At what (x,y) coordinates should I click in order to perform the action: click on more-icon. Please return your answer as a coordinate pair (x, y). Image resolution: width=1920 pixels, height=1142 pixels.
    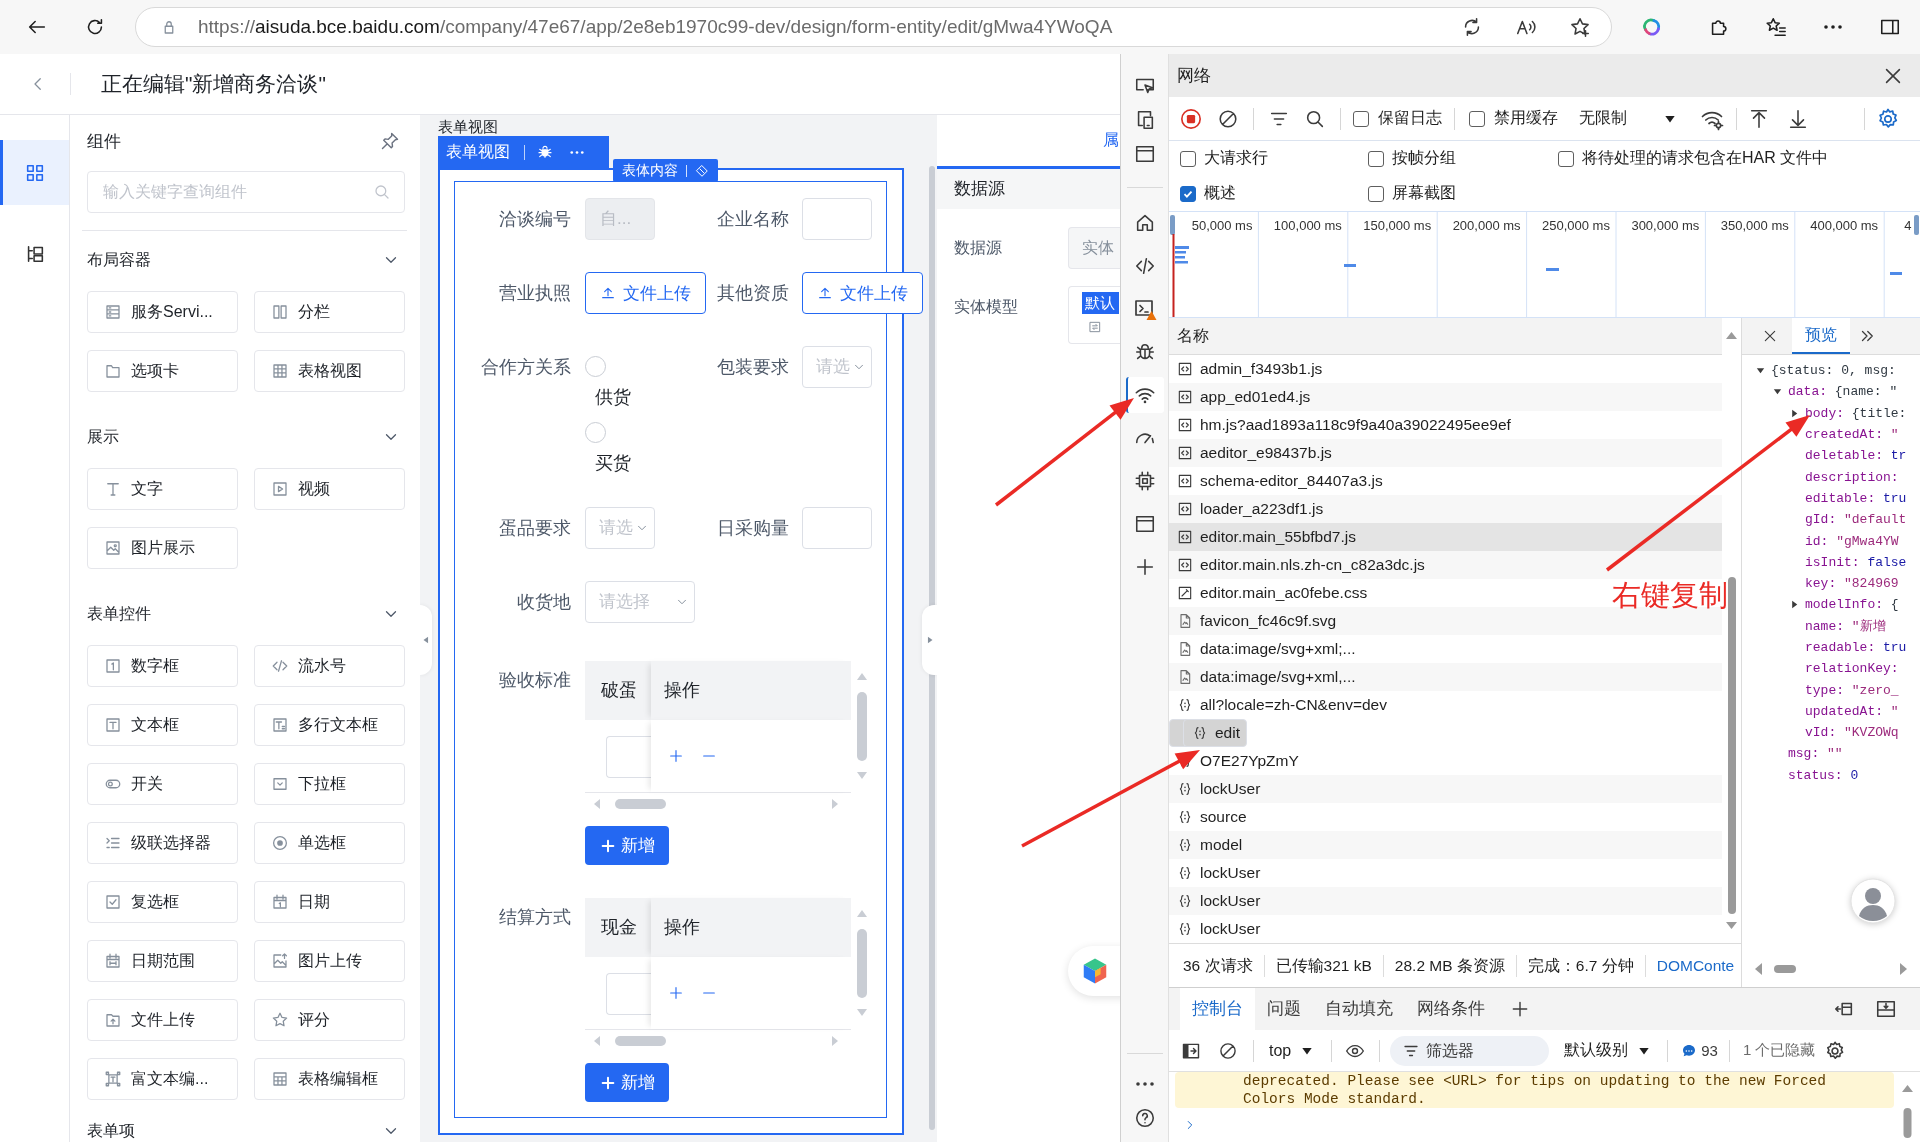
    Looking at the image, I should click on (577, 152).